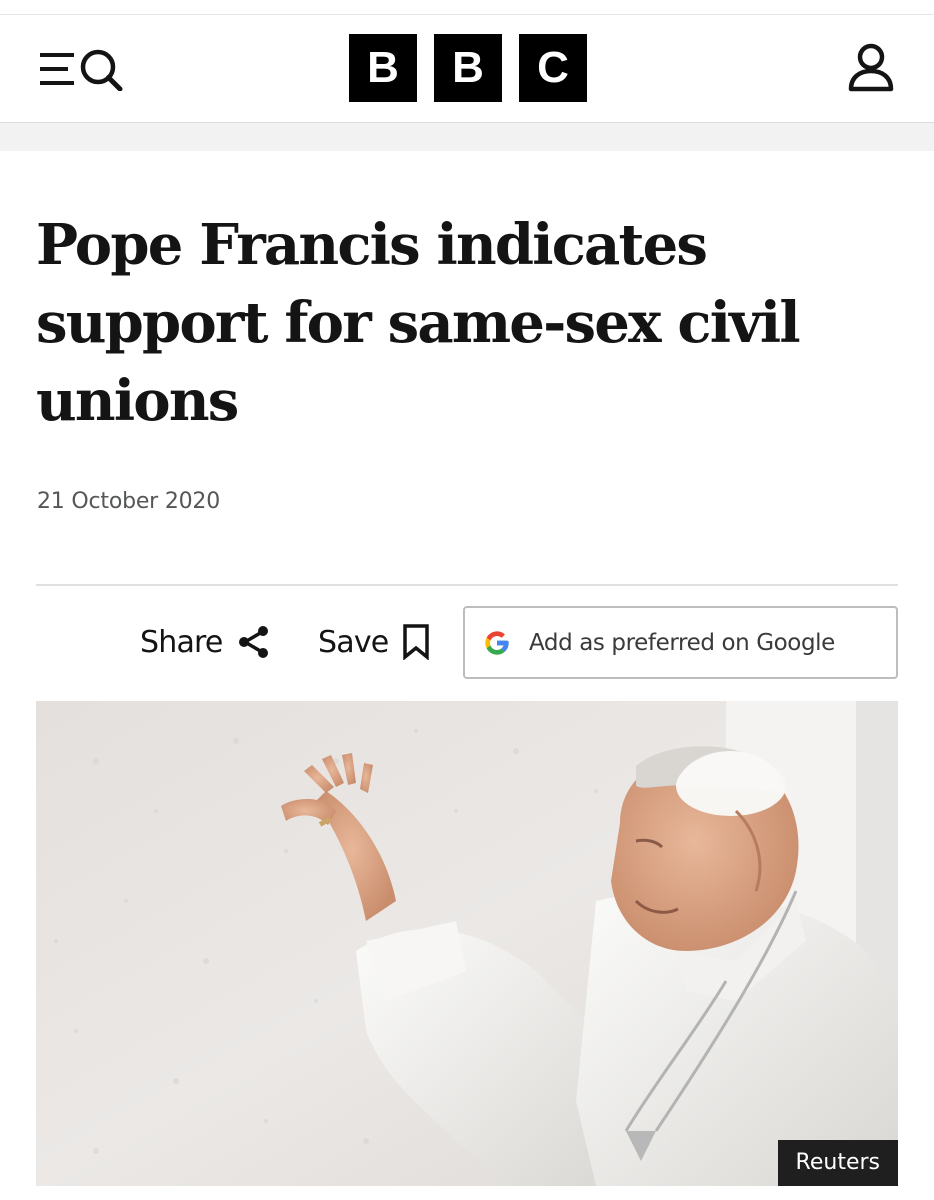 Image resolution: width=934 pixels, height=1200 pixels. Describe the element at coordinates (553, 68) in the screenshot. I see `logo-letter: C` at that location.